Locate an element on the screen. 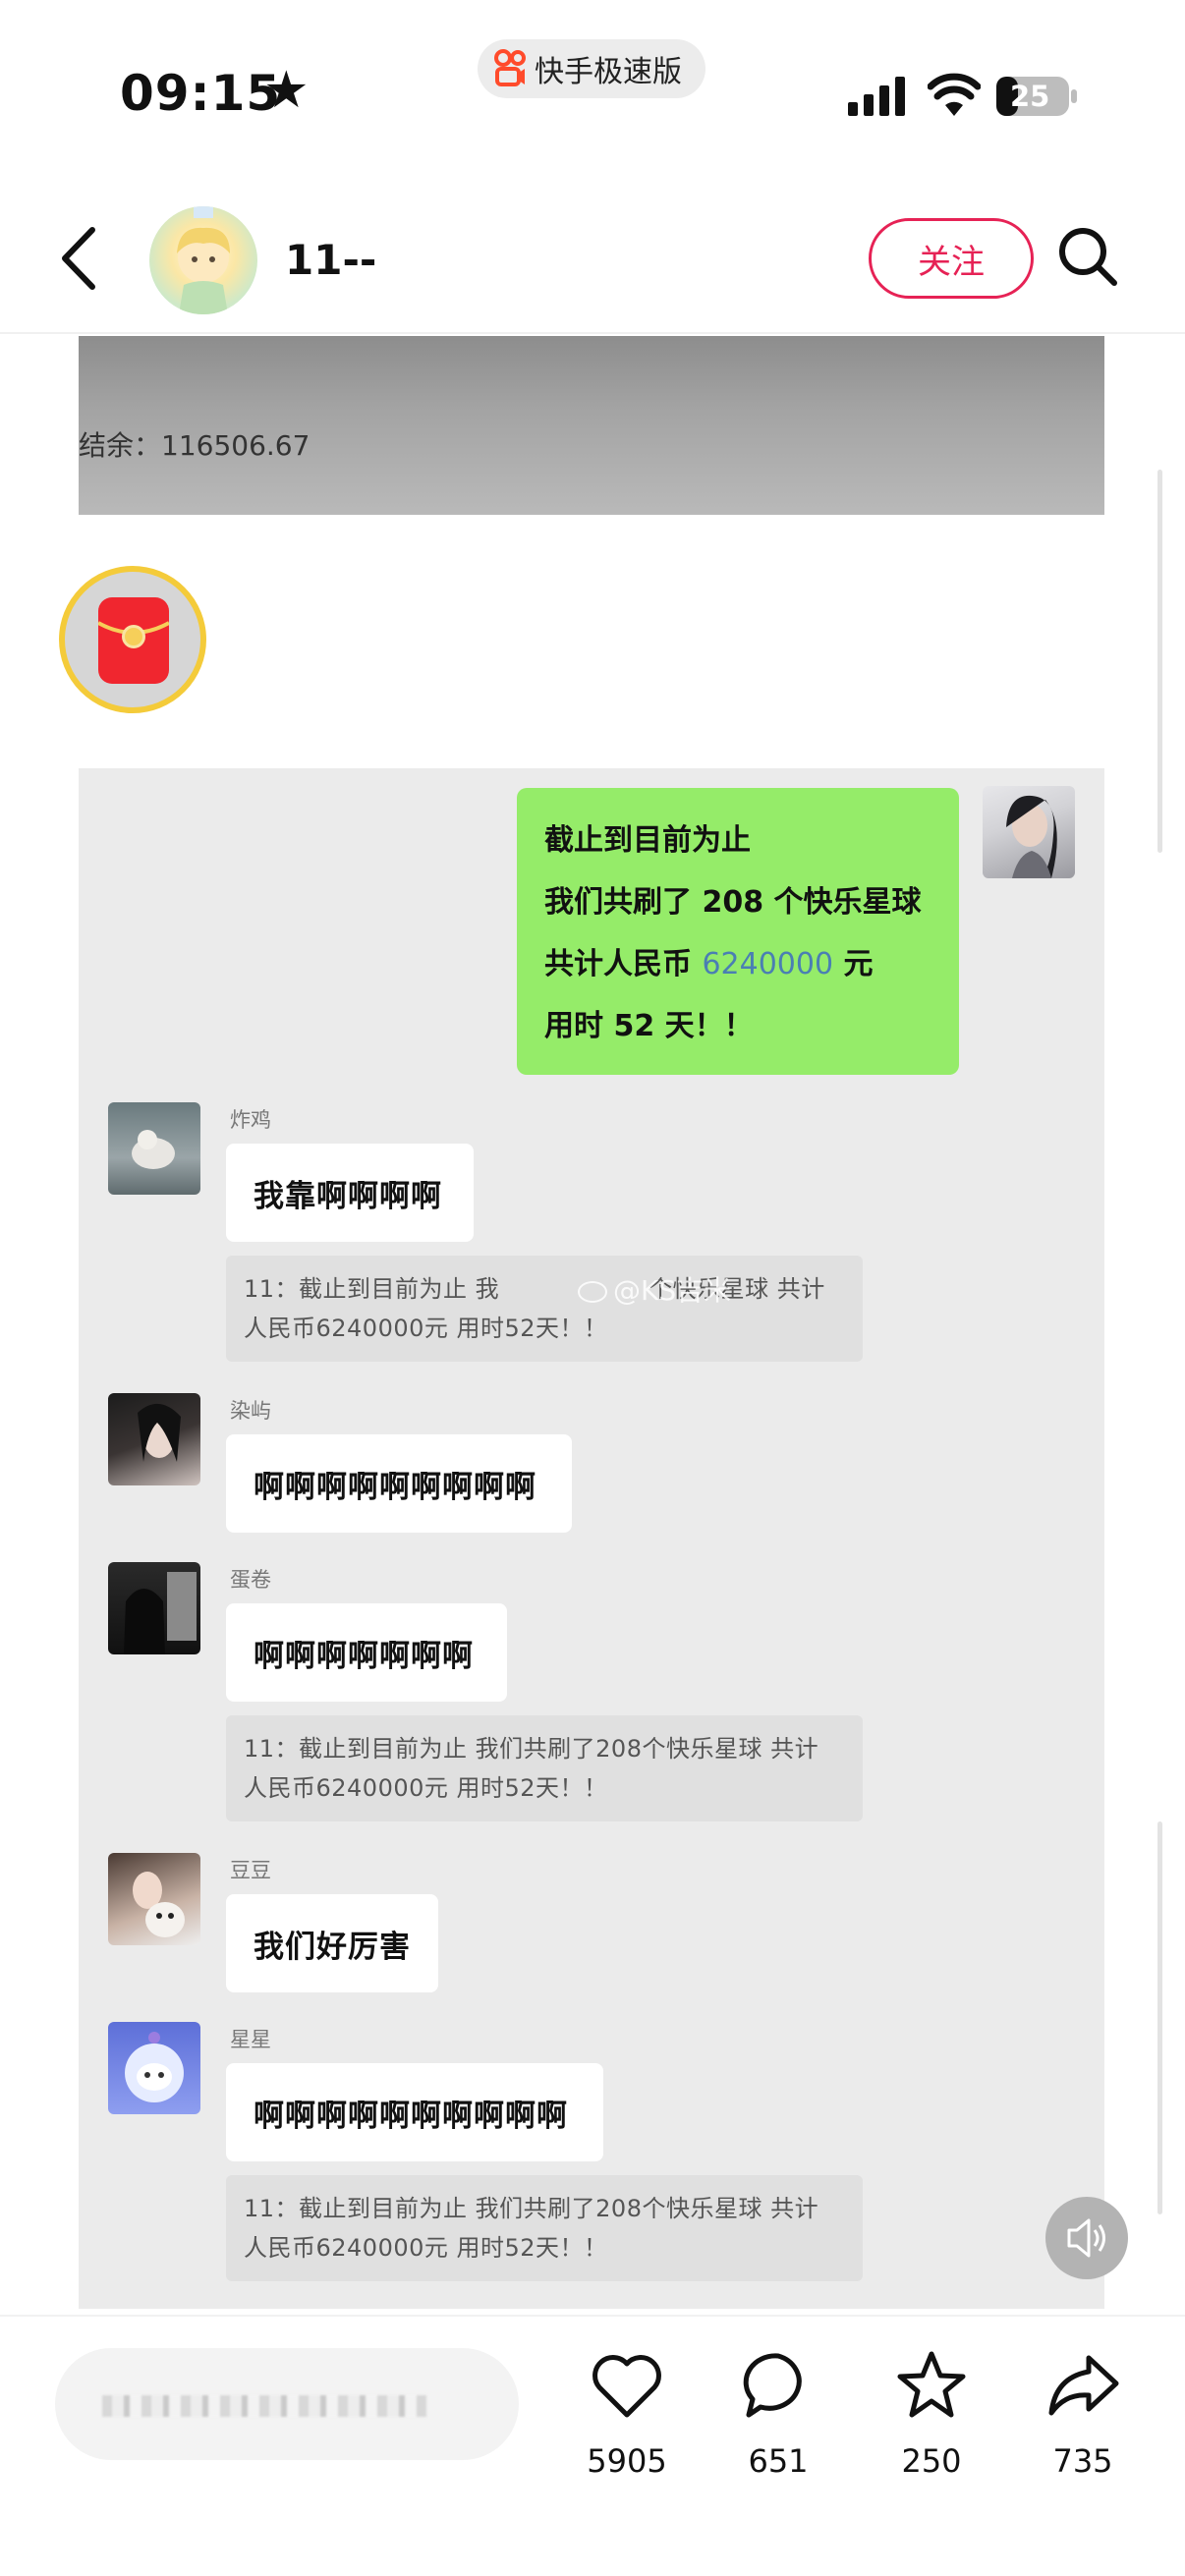  sender-name: 蛋卷 is located at coordinates (251, 1580).